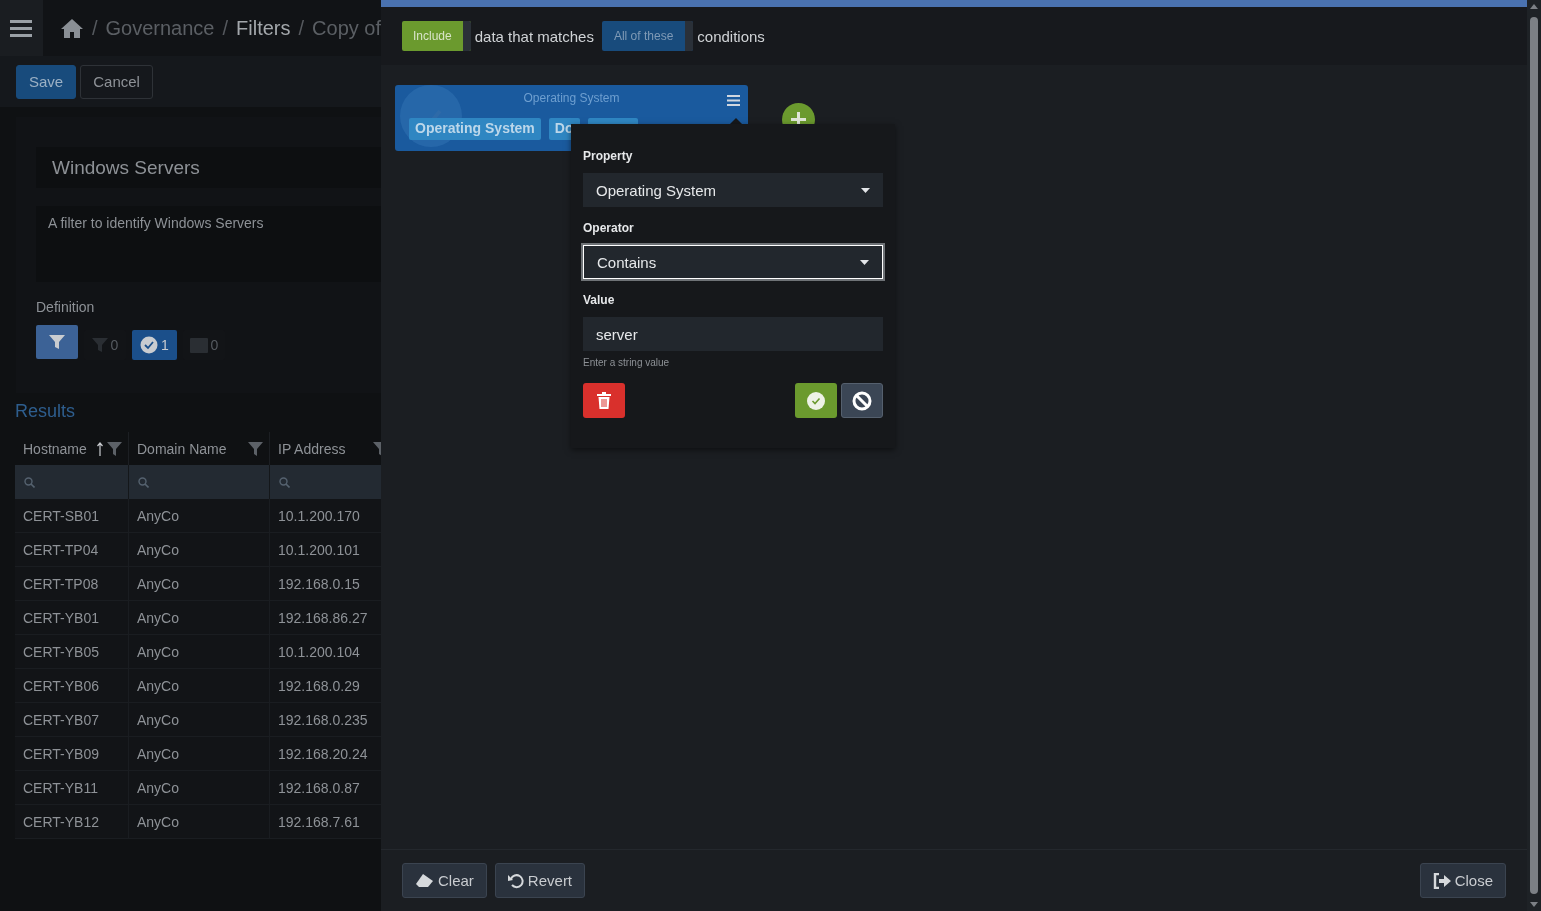 This screenshot has width=1541, height=911. Describe the element at coordinates (609, 229) in the screenshot. I see `field-label: Operator` at that location.